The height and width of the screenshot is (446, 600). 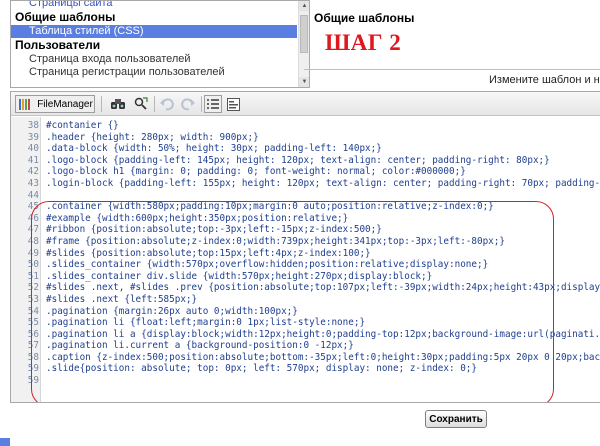 What do you see at coordinates (33, 334) in the screenshot?
I see `line-number: 56` at bounding box center [33, 334].